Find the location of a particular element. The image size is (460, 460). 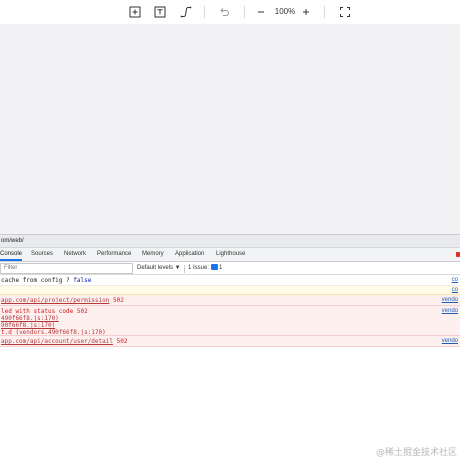

console-filter-bar: Filter Default levels ▼ 1 Issue: 1 is located at coordinates (230, 268).